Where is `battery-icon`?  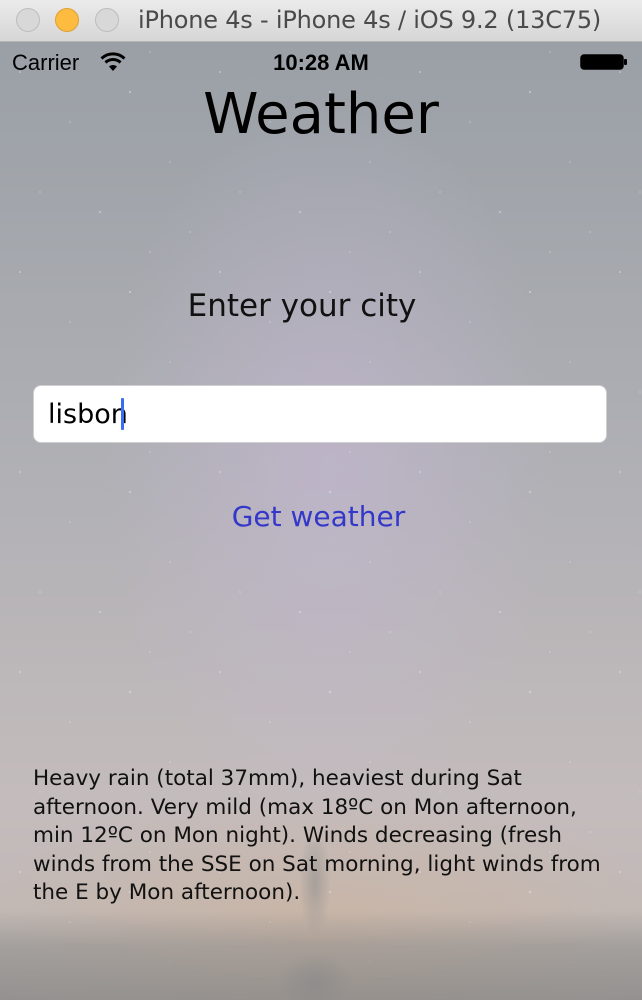
battery-icon is located at coordinates (604, 62).